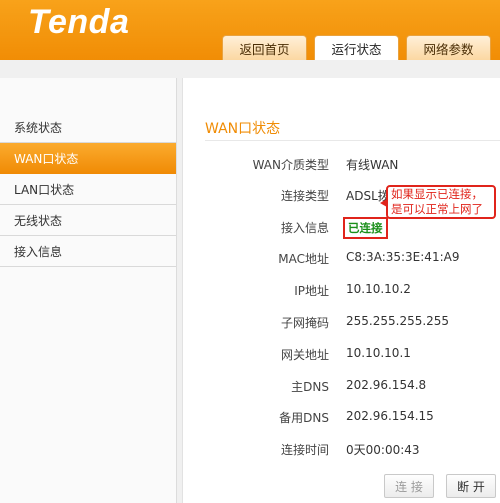 The height and width of the screenshot is (503, 500). What do you see at coordinates (311, 291) in the screenshot?
I see `row-label: IP地址` at bounding box center [311, 291].